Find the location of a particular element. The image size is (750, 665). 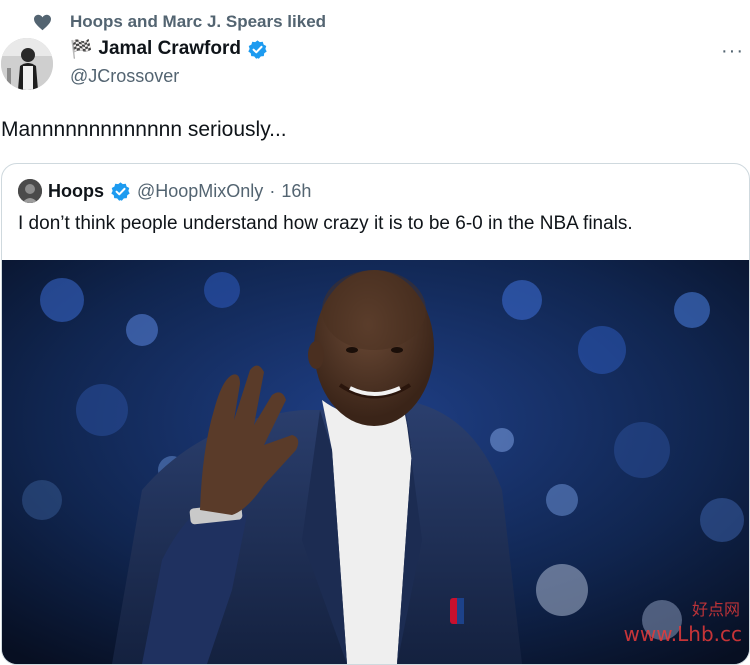

avatar-image is located at coordinates (27, 64).